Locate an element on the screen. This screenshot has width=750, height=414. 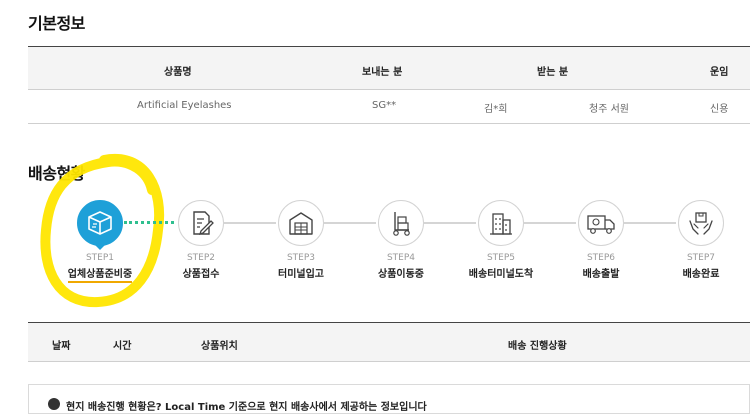
cell-fare: 신용 is located at coordinates (719, 109).